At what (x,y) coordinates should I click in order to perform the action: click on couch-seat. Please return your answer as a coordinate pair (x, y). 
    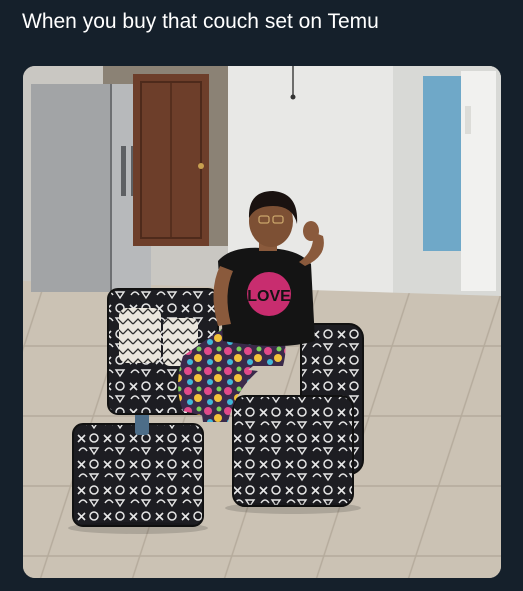
    Looking at the image, I should click on (293, 451).